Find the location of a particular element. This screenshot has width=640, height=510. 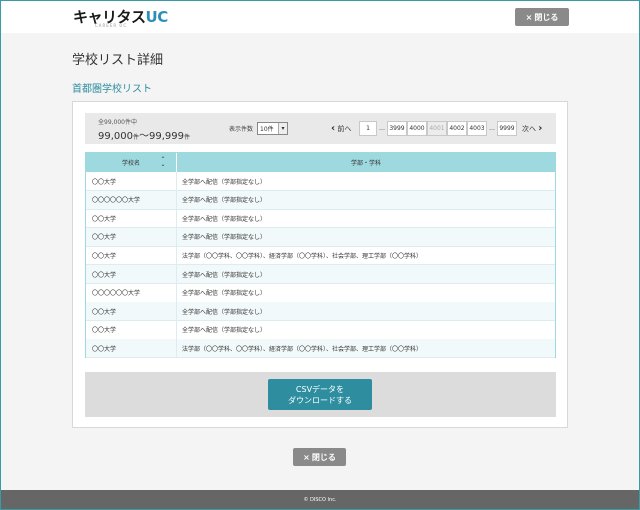

col-header-faculty: 学部・学科 is located at coordinates (366, 162).